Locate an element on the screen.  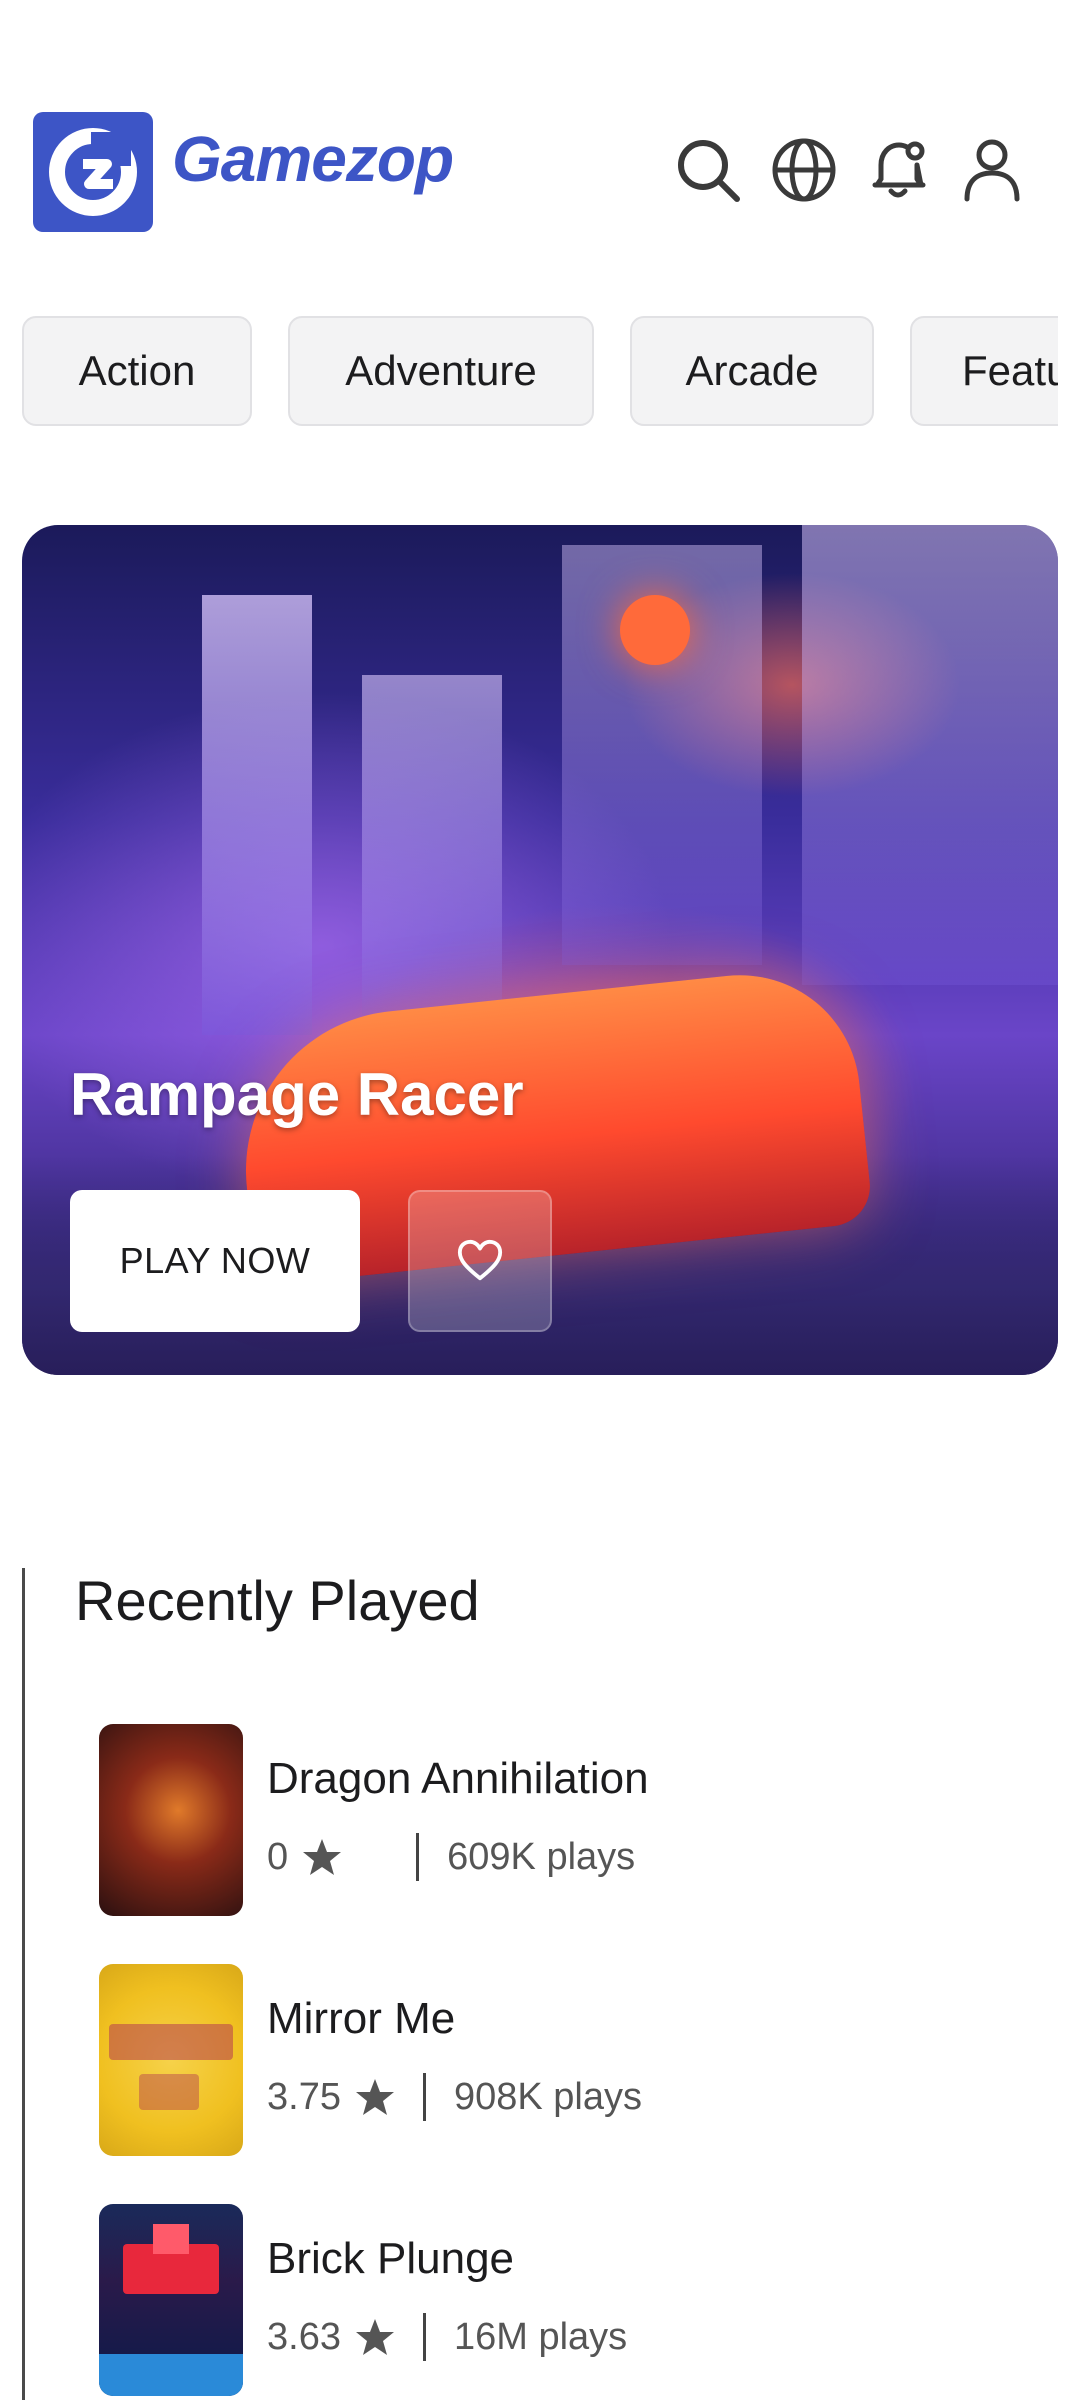
game-plays: 908K plays is located at coordinates (547, 2096).